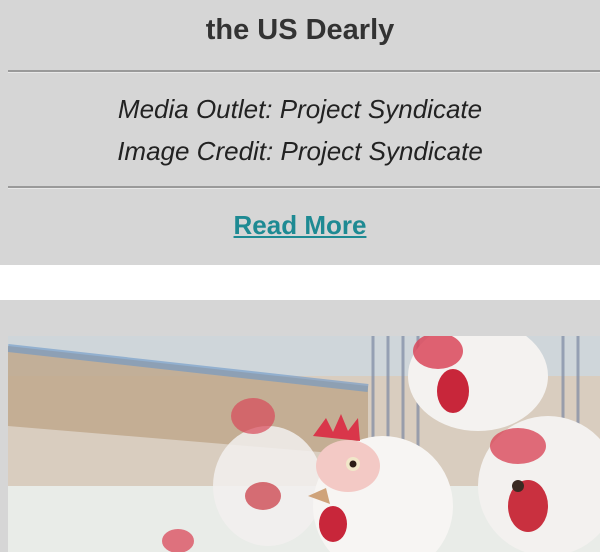 The image size is (600, 552). What do you see at coordinates (300, 109) in the screenshot?
I see `media-outlet: Media Outlet: Project Syndicate` at bounding box center [300, 109].